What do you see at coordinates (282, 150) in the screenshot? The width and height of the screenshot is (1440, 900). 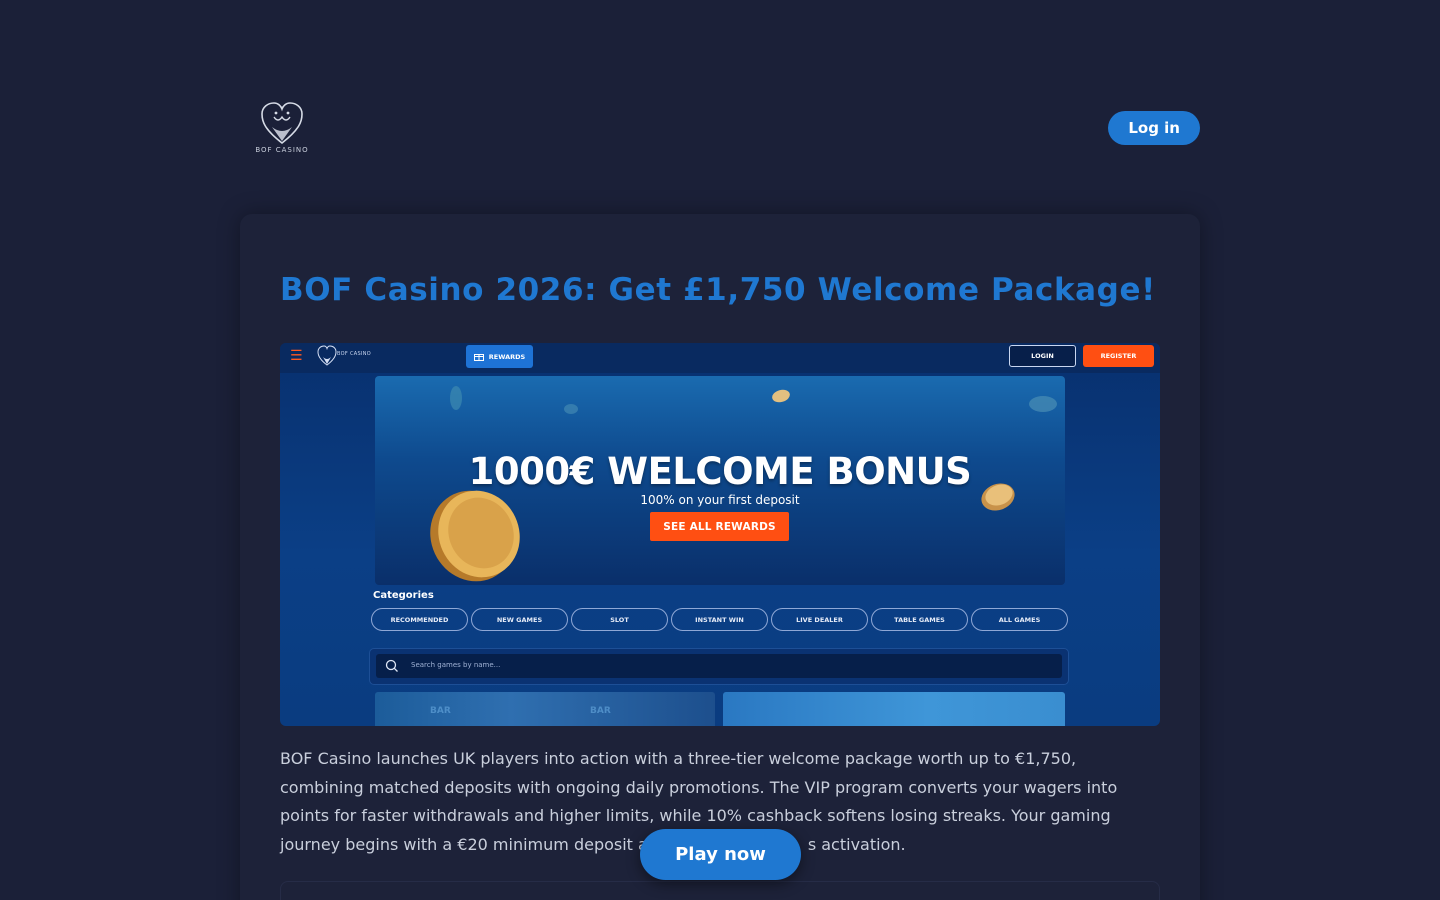 I see `logo-text: BOF CASINO` at bounding box center [282, 150].